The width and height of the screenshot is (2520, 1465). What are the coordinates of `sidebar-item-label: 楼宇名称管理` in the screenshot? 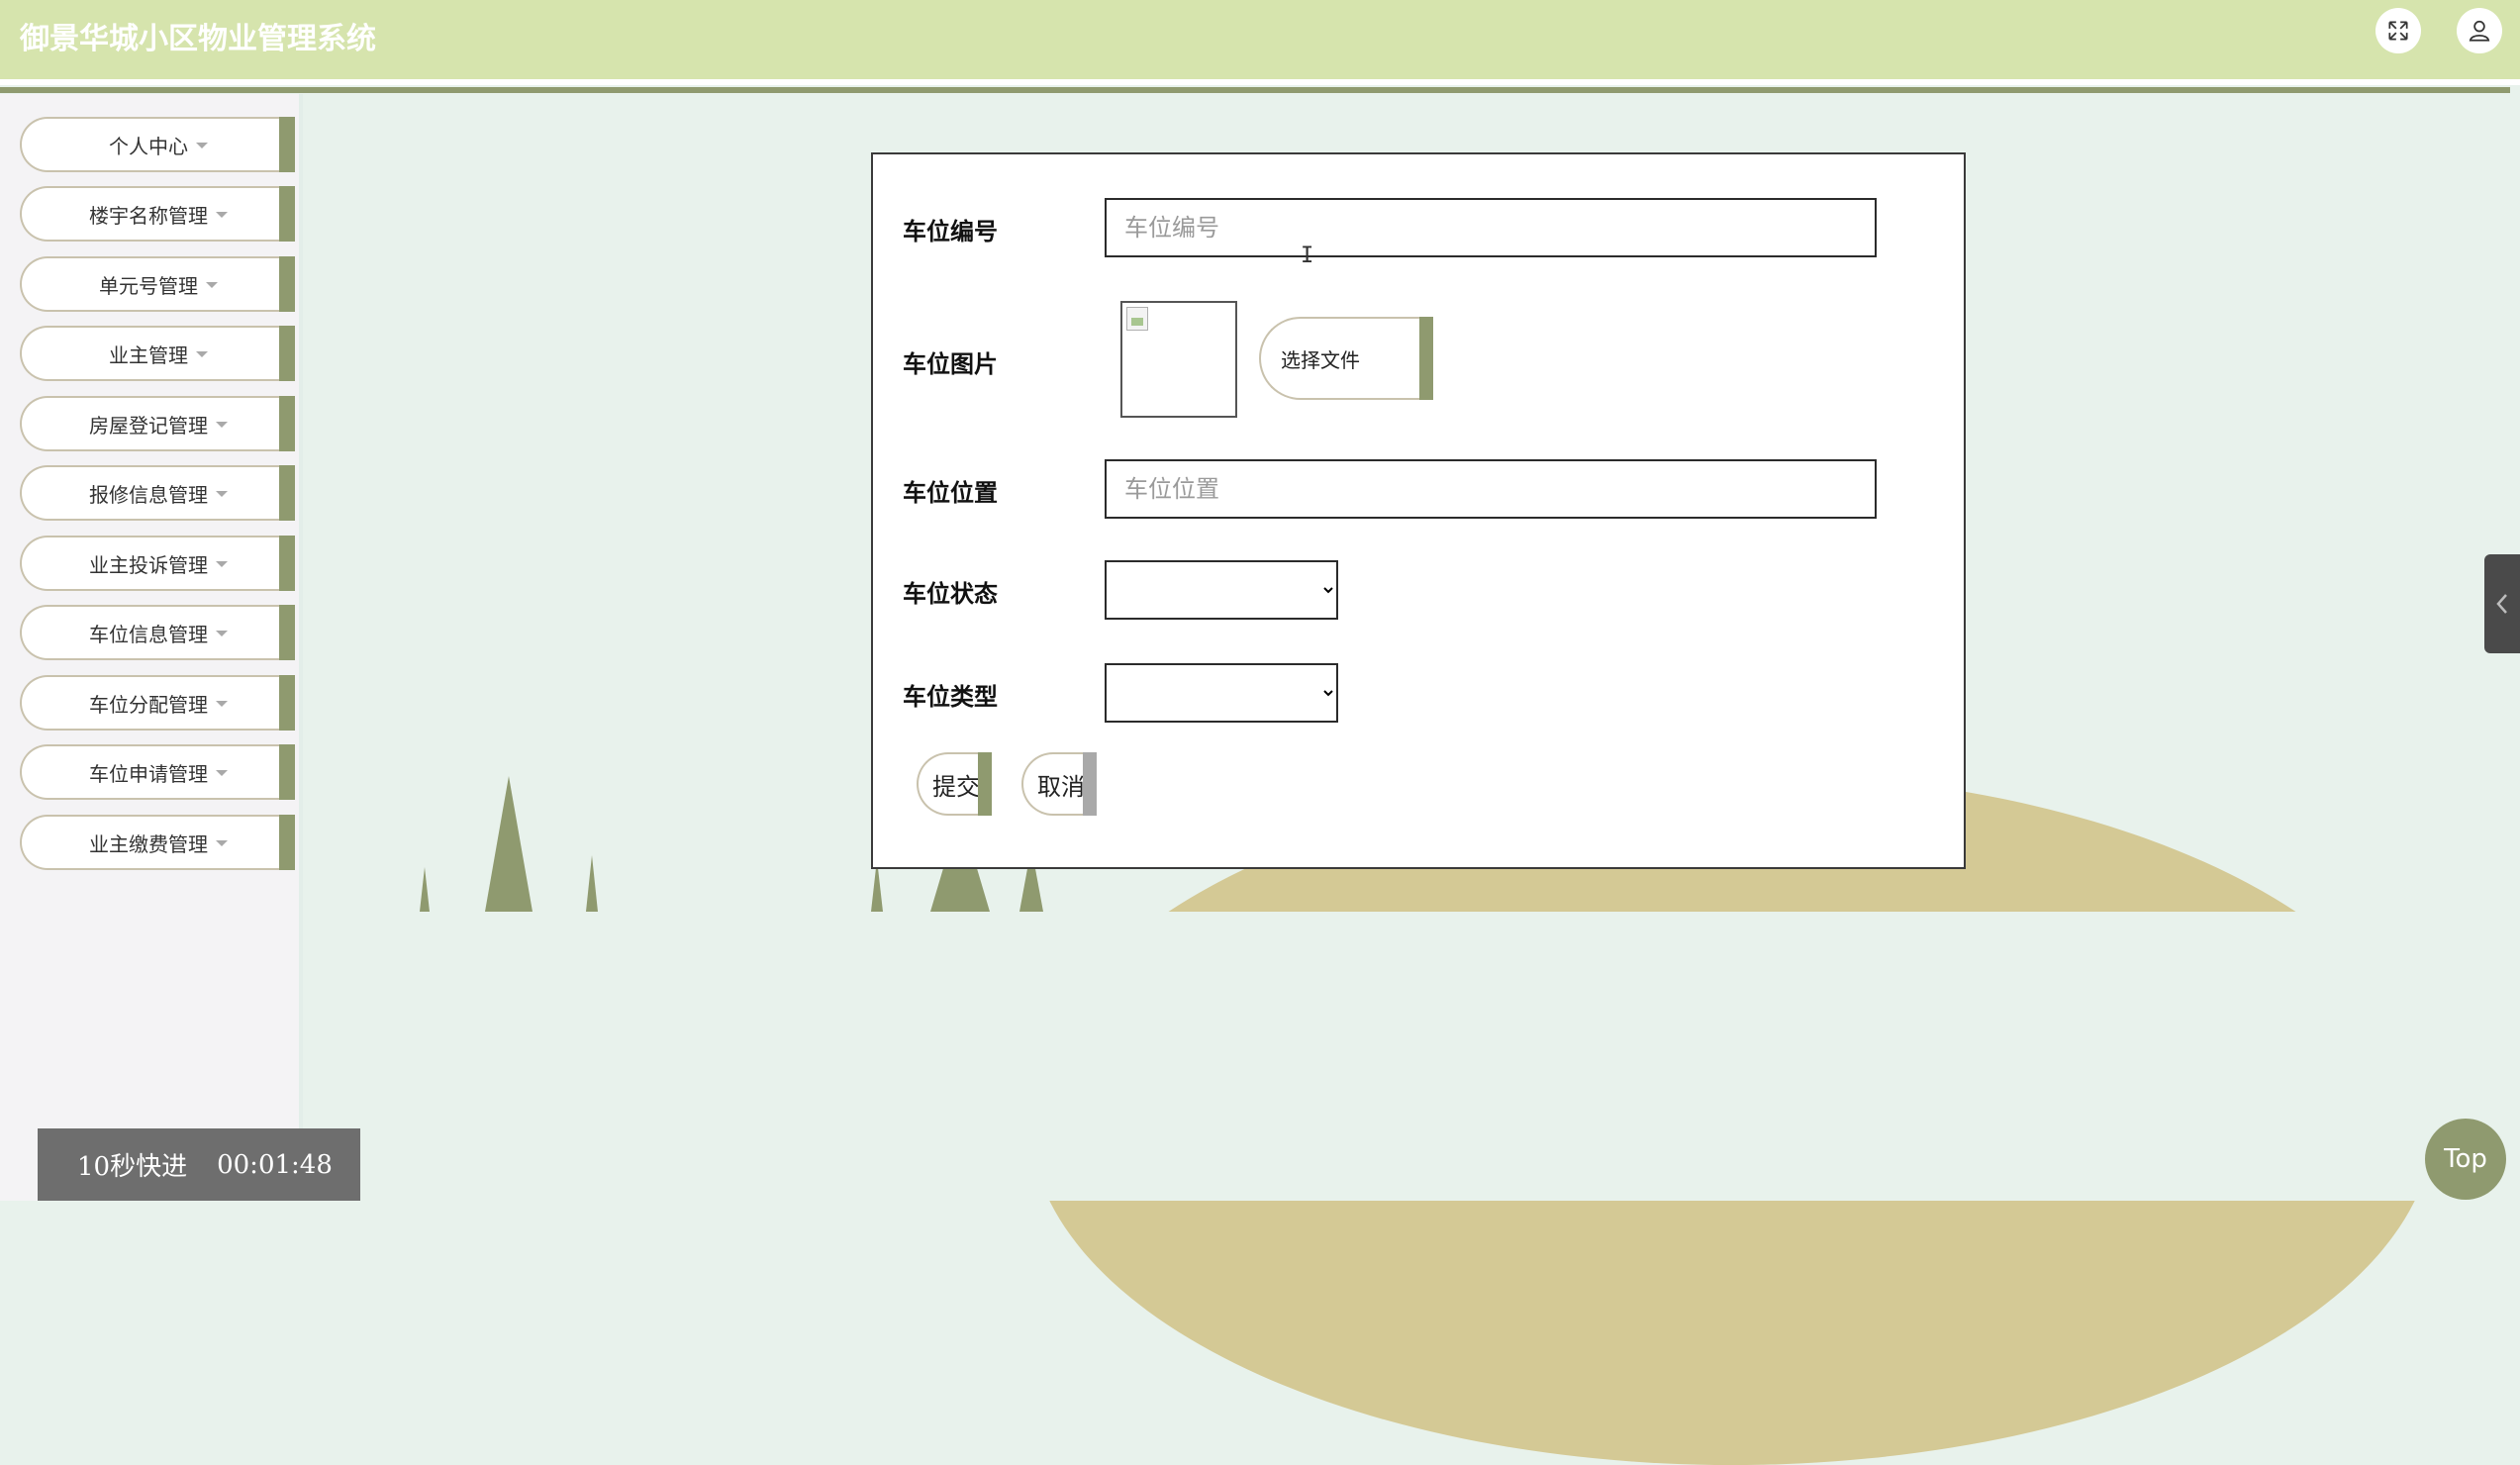 It's located at (148, 215).